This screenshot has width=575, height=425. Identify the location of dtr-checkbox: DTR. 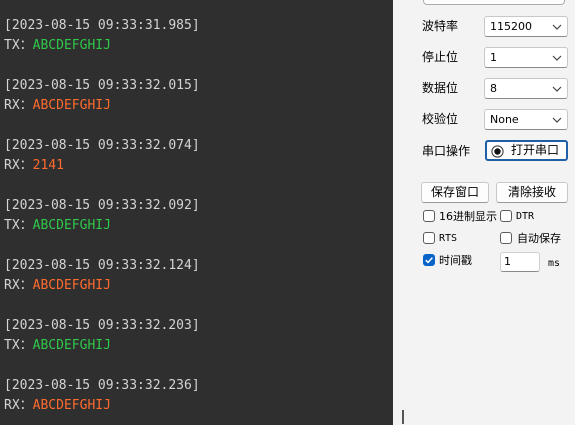
(530, 217).